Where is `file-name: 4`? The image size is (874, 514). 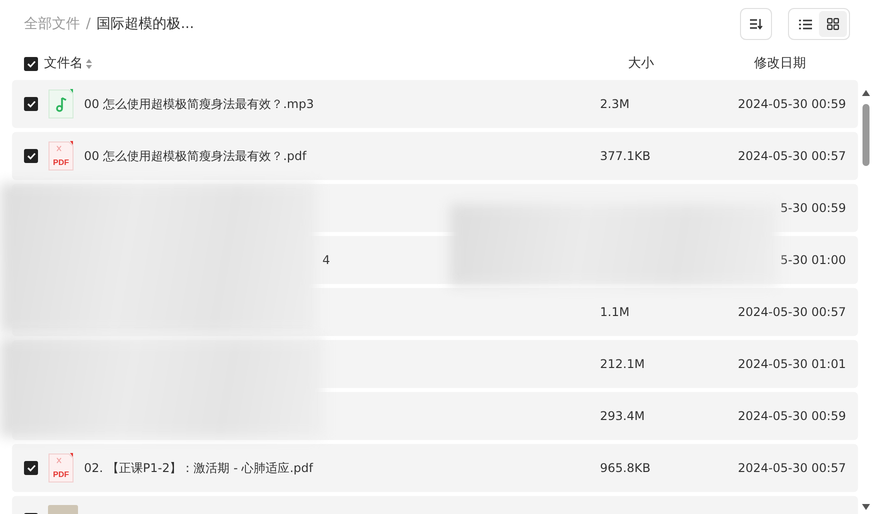
file-name: 4 is located at coordinates (326, 260).